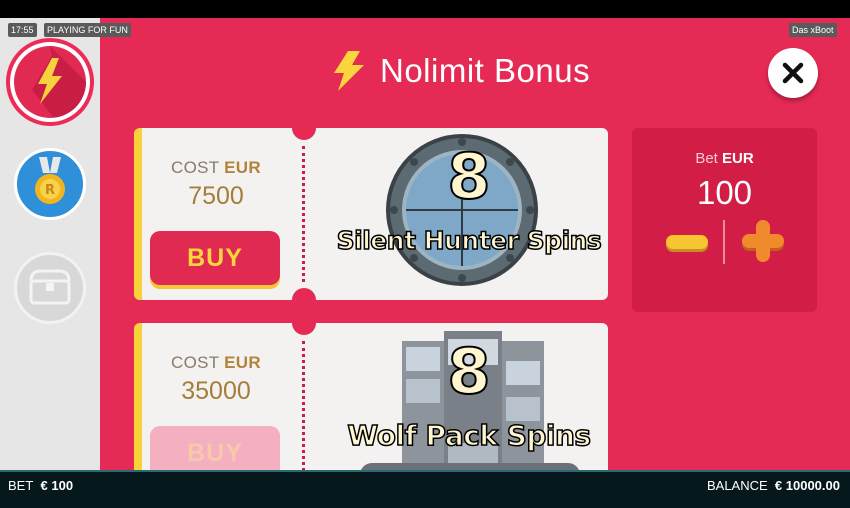 The width and height of the screenshot is (850, 508). I want to click on feature-name: Silent Hunter Spins, so click(469, 240).